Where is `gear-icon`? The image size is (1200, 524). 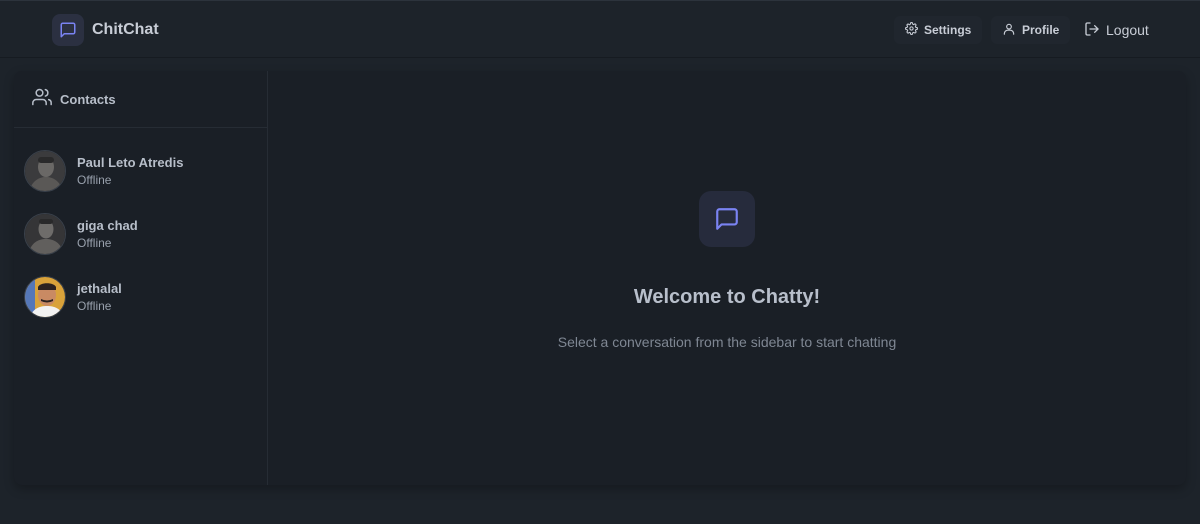
gear-icon is located at coordinates (911, 30).